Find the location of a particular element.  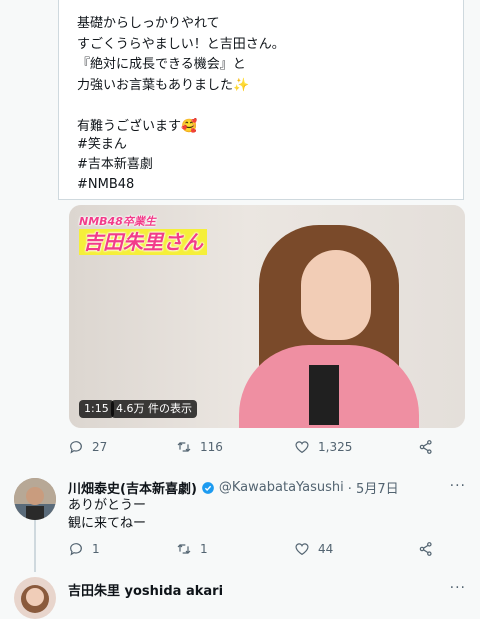

thread-connector is located at coordinates (35, 546).